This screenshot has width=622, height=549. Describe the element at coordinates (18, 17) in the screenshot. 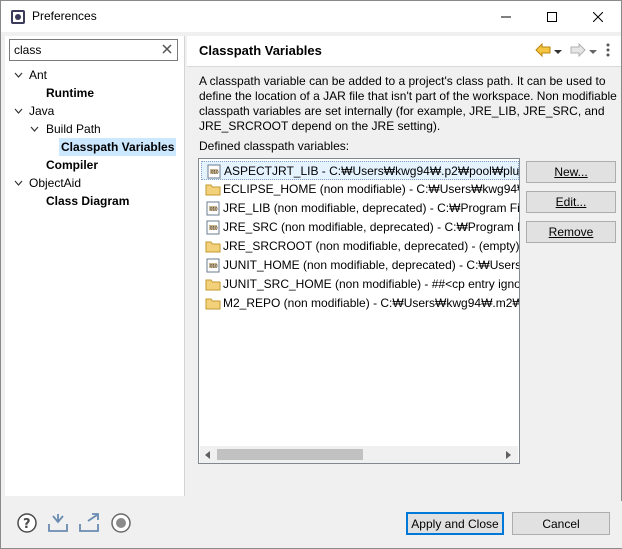

I see `eclipse-app-icon` at that location.